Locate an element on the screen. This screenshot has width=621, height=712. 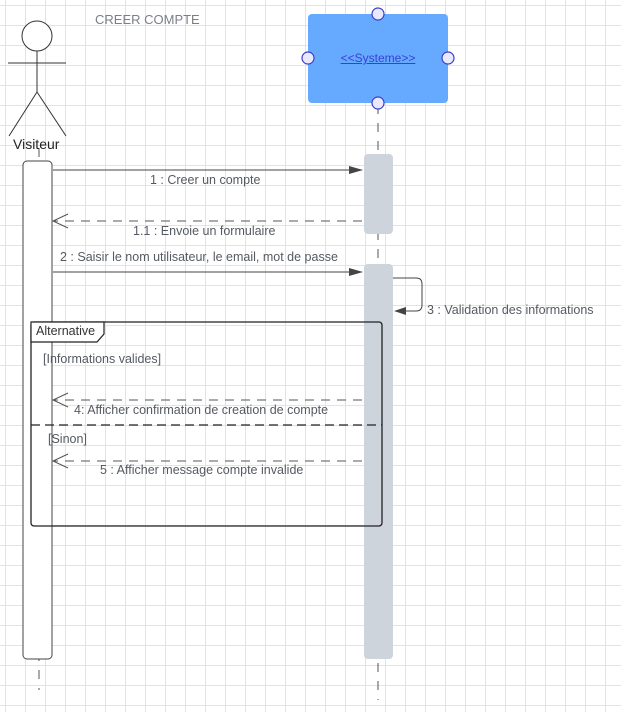
system-name-label: <<Systeme>> is located at coordinates (378, 58).